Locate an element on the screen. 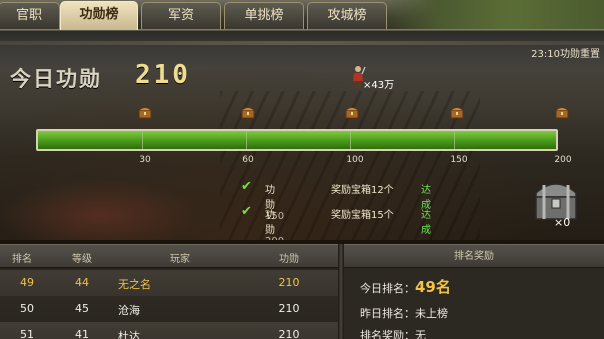 Image resolution: width=604 pixels, height=339 pixels. chest-count: ×0 is located at coordinates (562, 222).